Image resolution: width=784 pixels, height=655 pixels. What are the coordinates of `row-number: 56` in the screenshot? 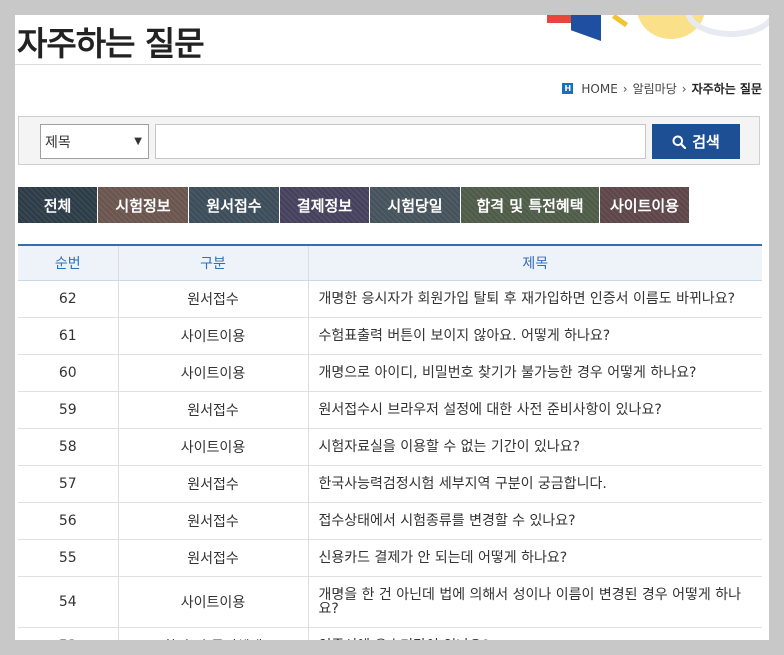 It's located at (68, 521).